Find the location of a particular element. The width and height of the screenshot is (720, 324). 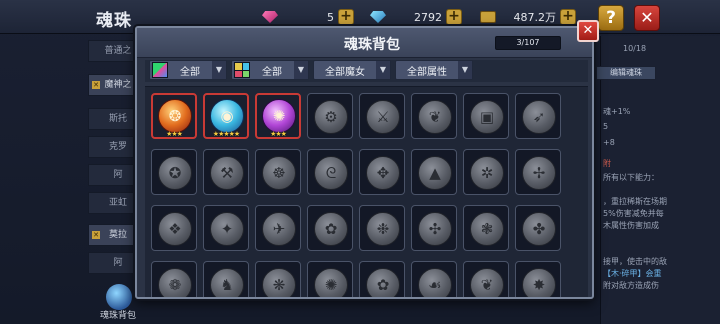

soul-orb-slot-locked: ❖ is located at coordinates (174, 228).